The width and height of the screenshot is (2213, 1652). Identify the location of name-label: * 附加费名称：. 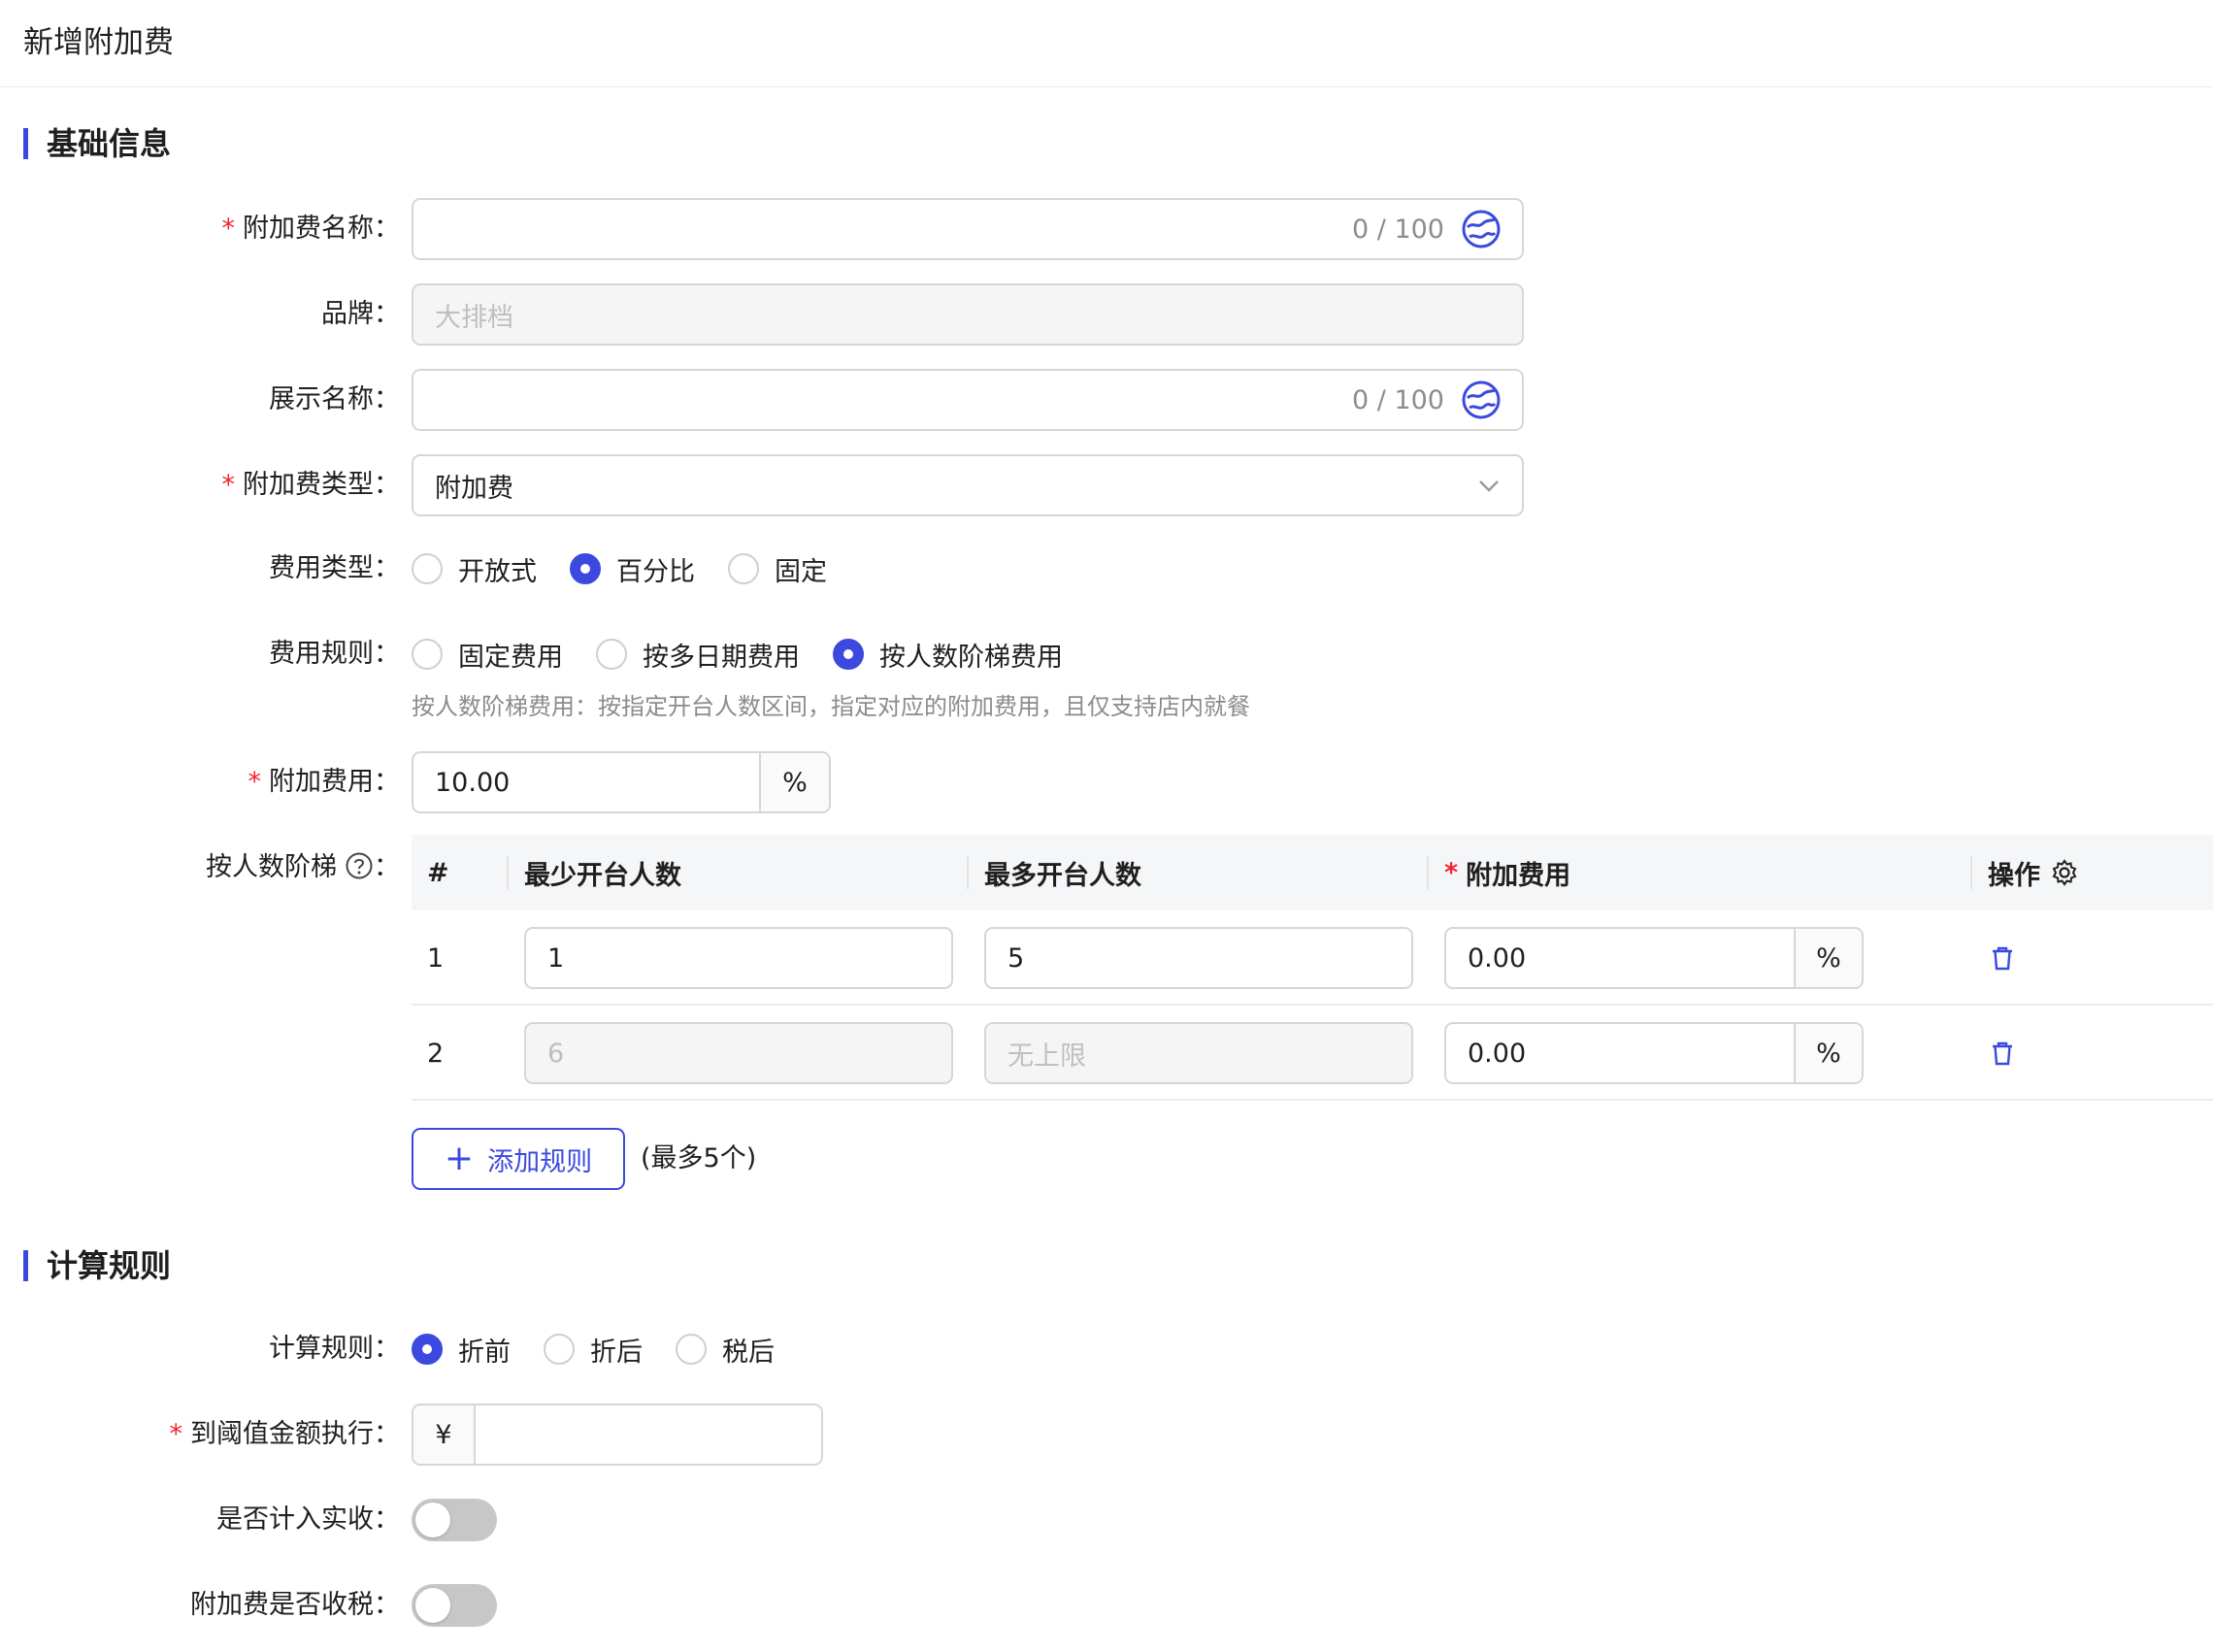
(312, 229).